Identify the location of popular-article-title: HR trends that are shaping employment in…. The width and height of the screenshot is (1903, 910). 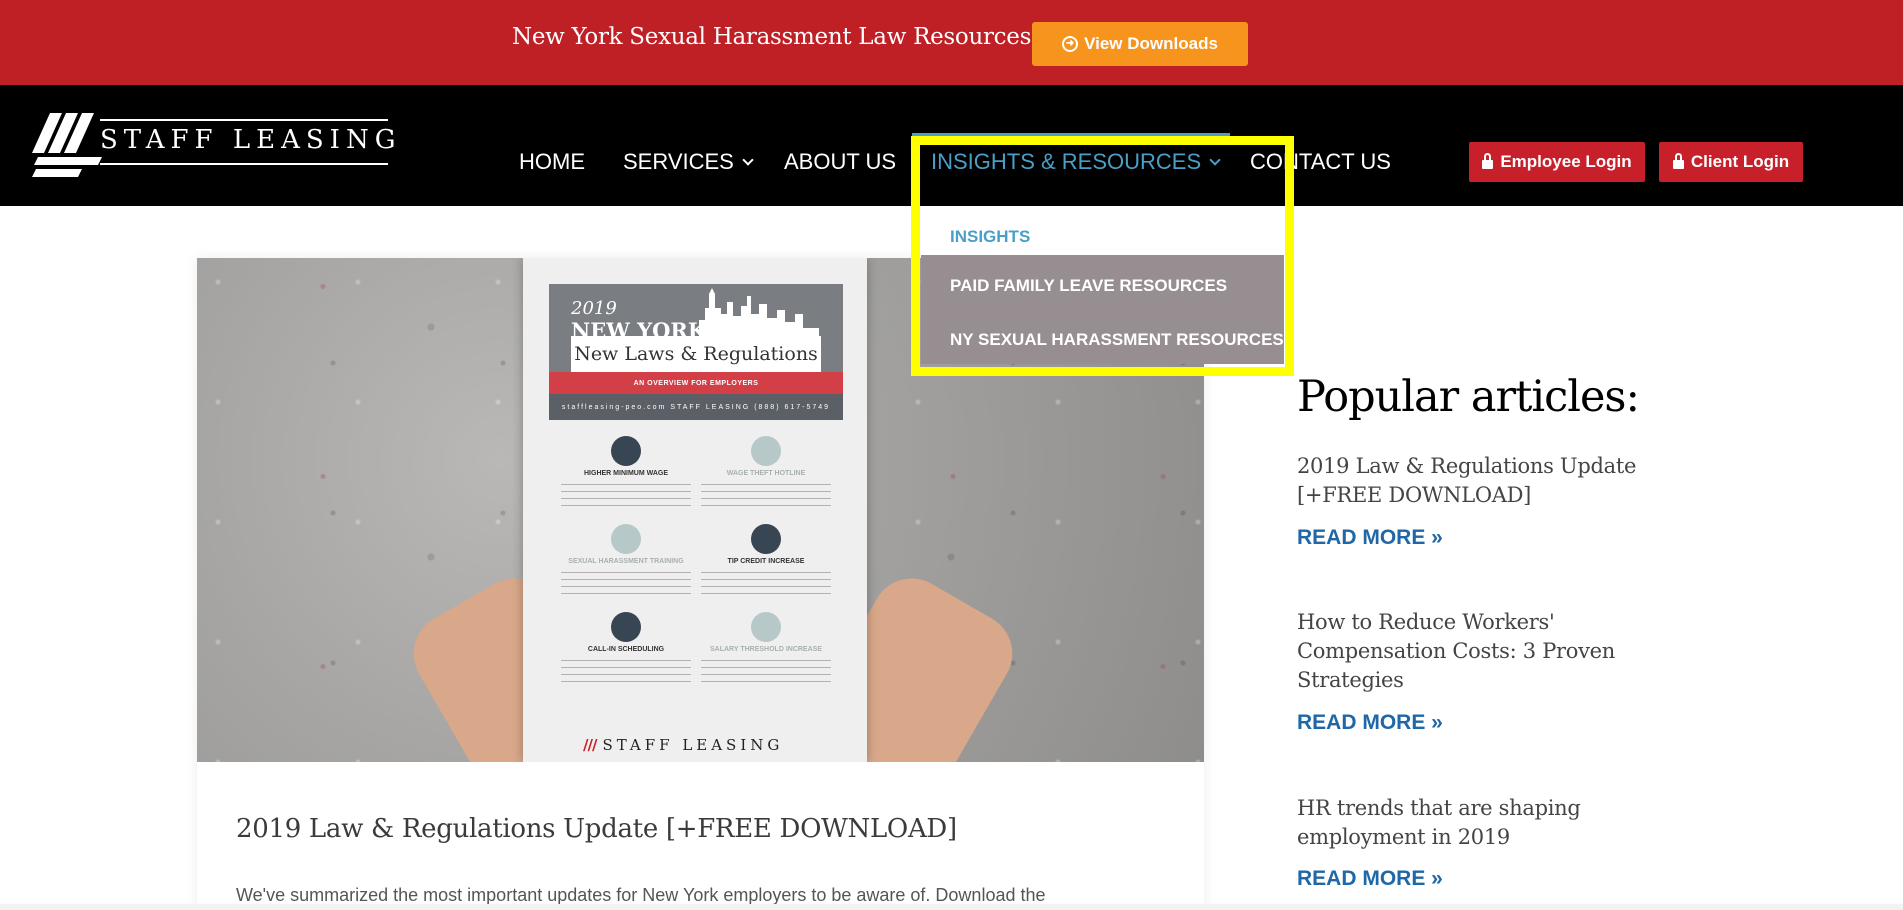
(1477, 823).